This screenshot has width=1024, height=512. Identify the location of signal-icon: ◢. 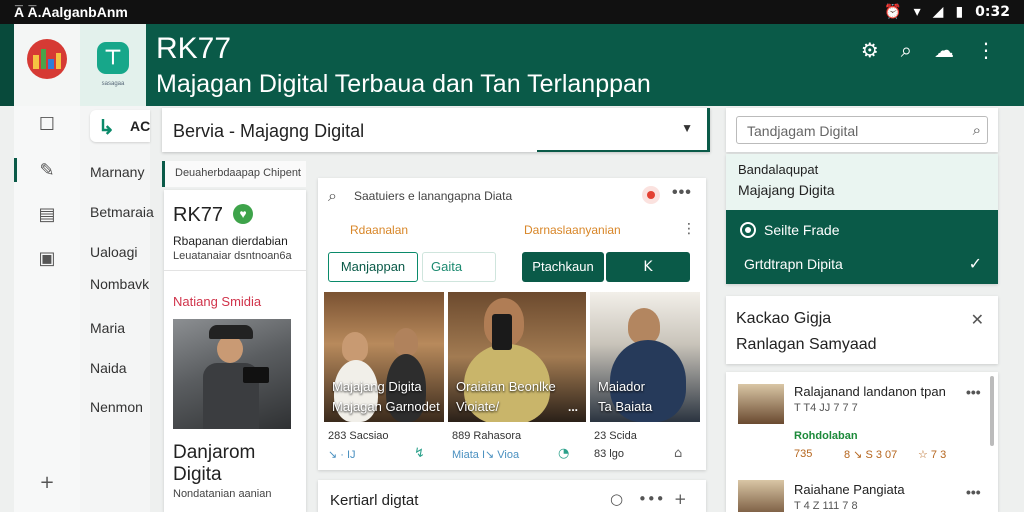
(938, 12).